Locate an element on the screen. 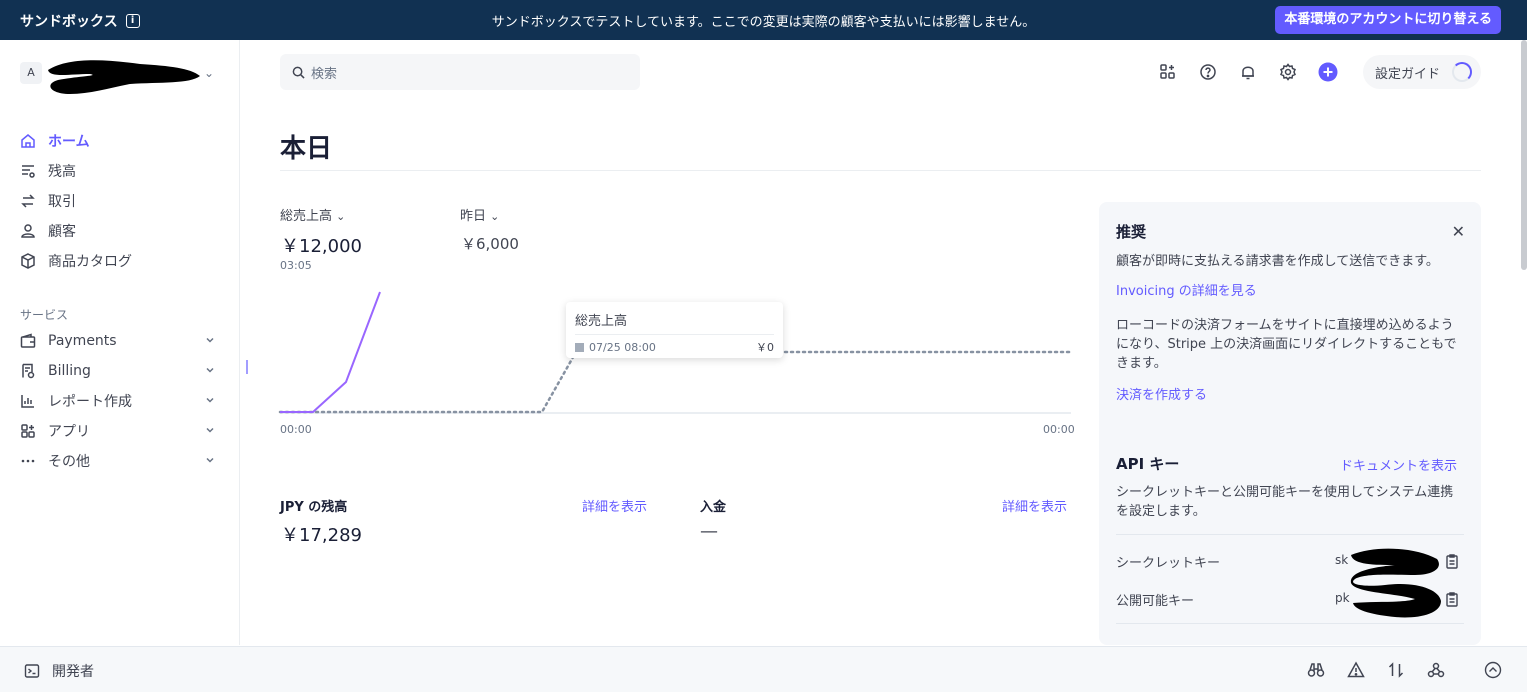  search-icon is located at coordinates (298, 72).